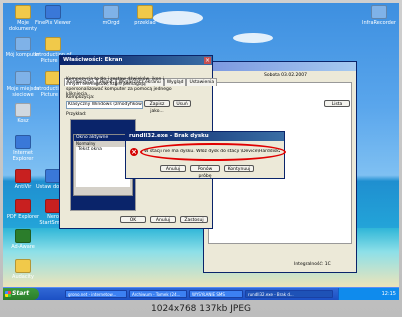 This screenshot has width=402, height=317. Describe the element at coordinates (280, 66) in the screenshot. I see `back-window-titlebar` at that location.